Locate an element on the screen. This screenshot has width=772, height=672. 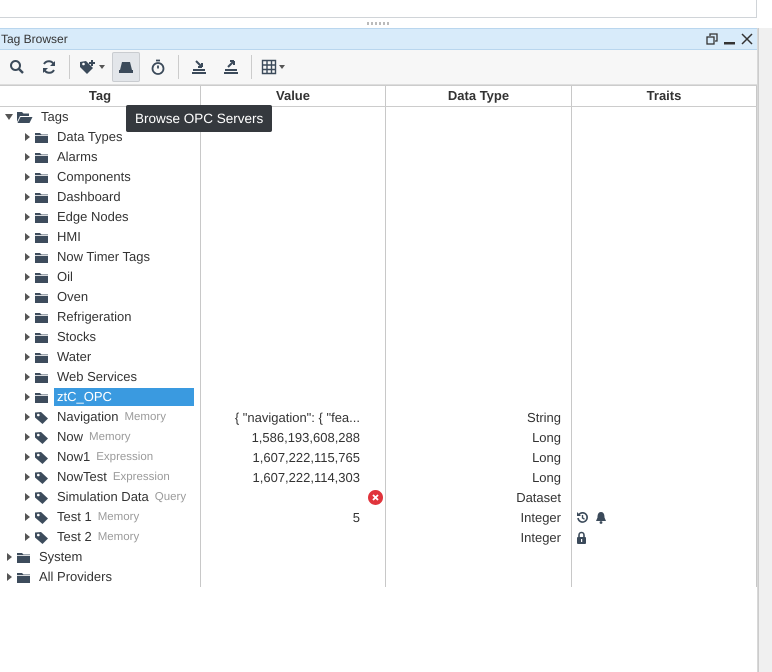
close-icon is located at coordinates (747, 39).